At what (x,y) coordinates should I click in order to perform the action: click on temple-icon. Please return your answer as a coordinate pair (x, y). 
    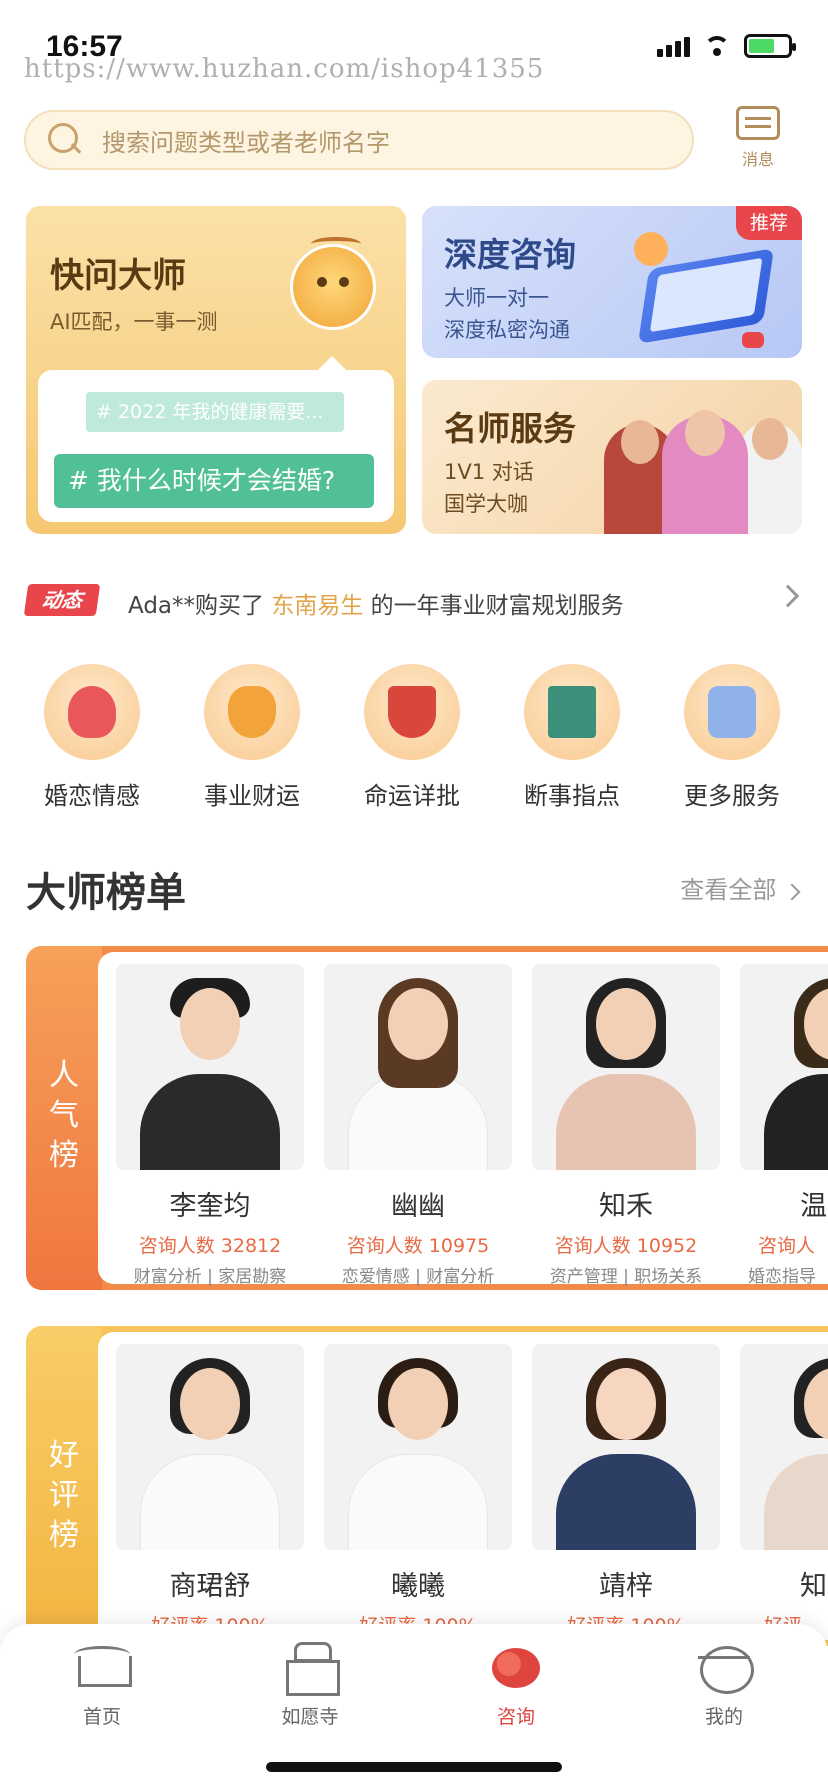
    Looking at the image, I should click on (311, 1669).